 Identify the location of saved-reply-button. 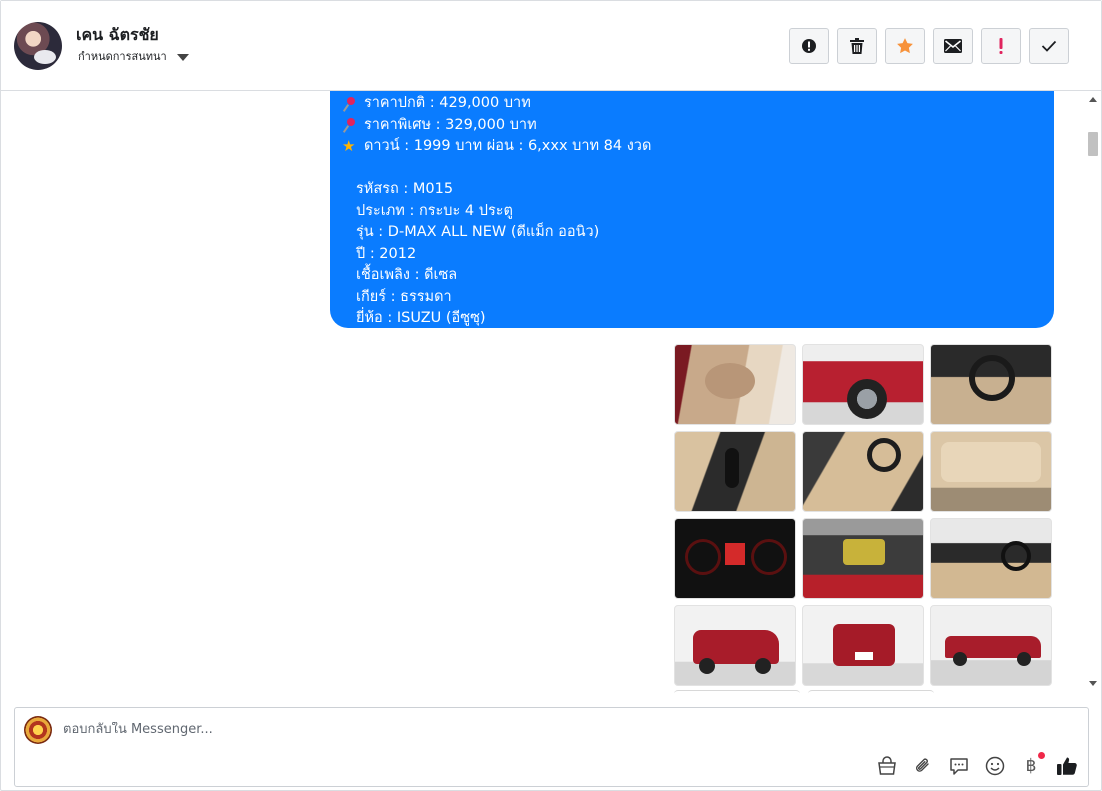
(959, 766).